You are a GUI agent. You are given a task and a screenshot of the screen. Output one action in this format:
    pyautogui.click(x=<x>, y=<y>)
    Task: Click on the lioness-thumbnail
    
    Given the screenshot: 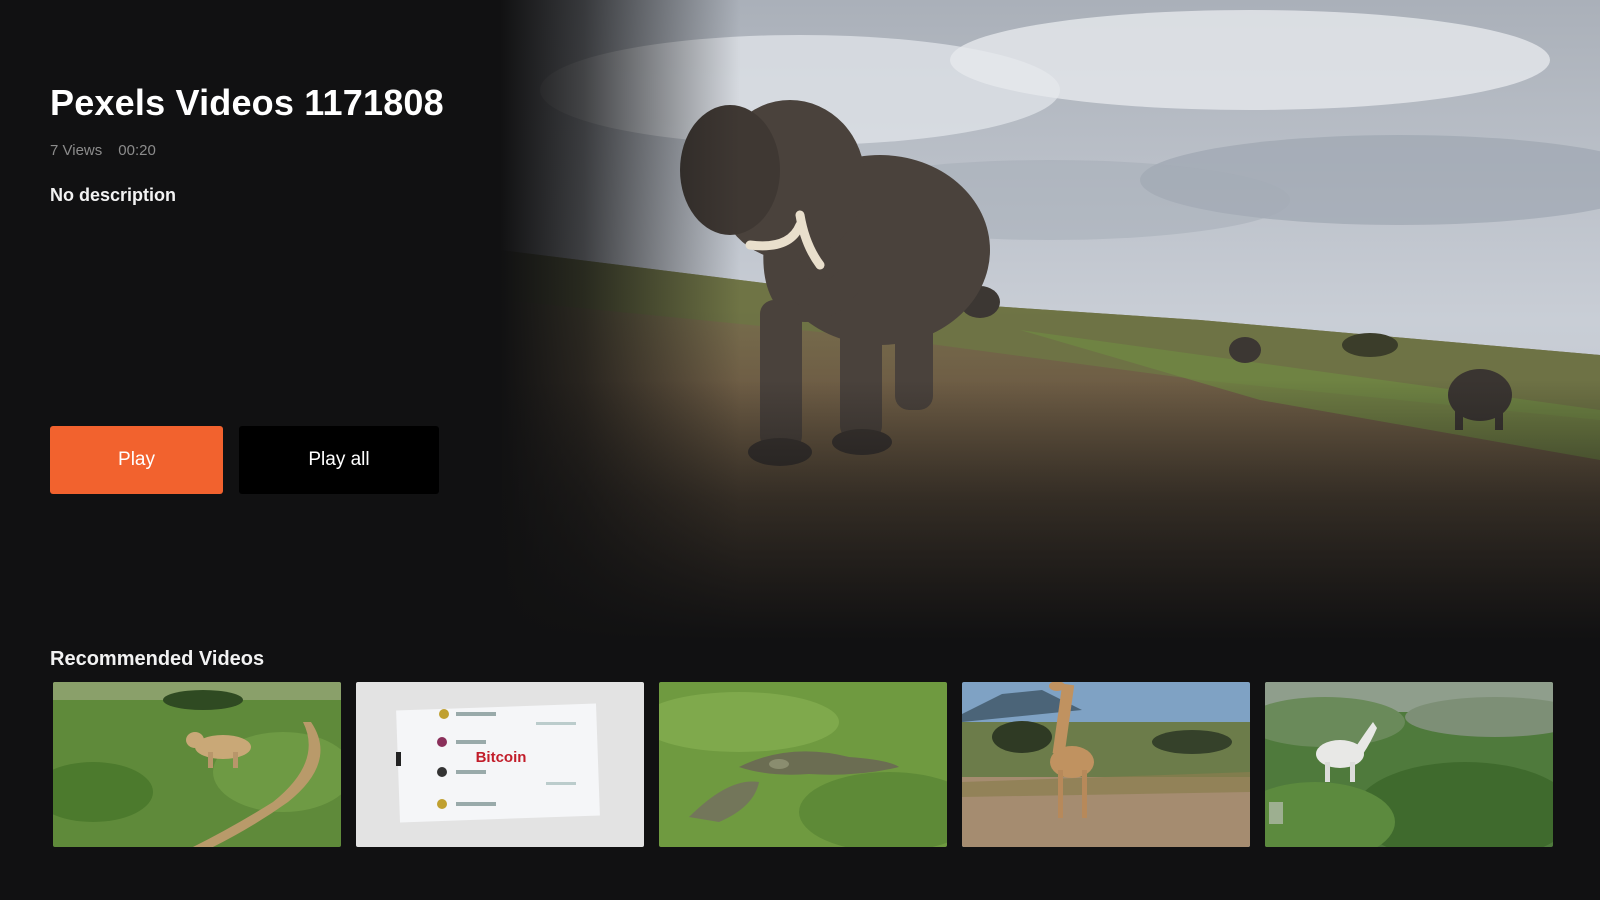 What is the action you would take?
    pyautogui.click(x=197, y=764)
    